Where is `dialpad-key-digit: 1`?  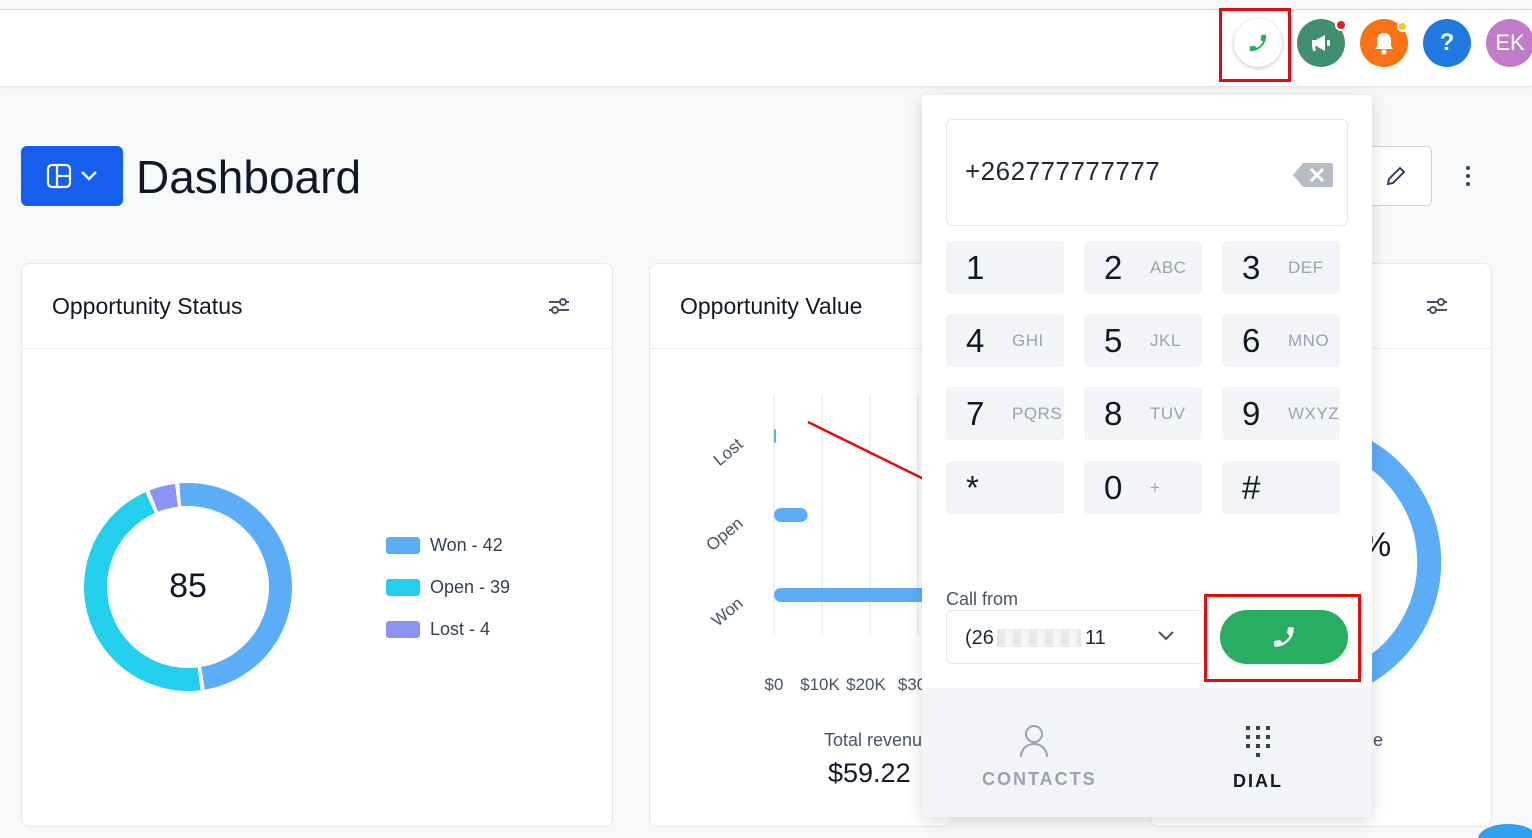 dialpad-key-digit: 1 is located at coordinates (975, 267).